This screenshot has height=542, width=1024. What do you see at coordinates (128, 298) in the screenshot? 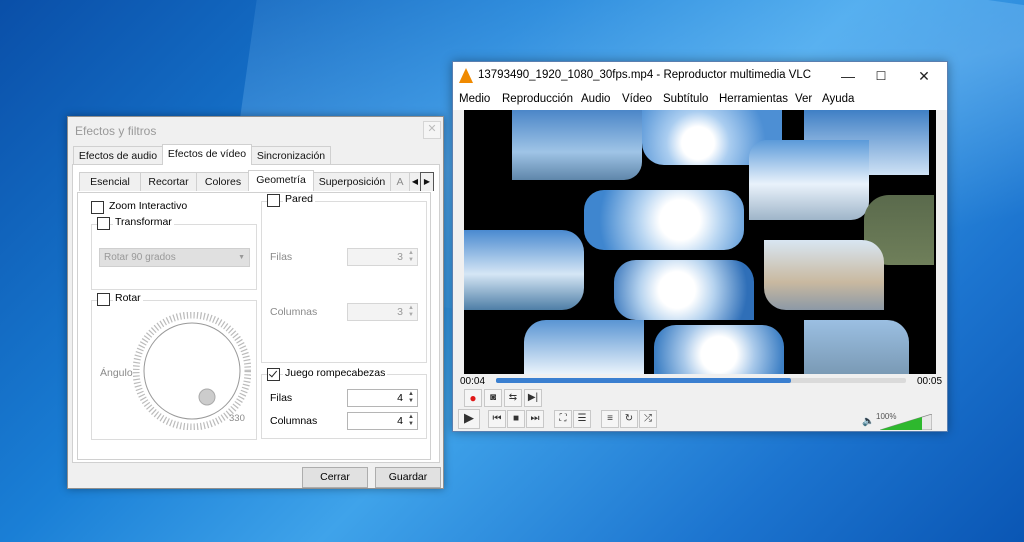
I see `rotate-label: Rotar` at bounding box center [128, 298].